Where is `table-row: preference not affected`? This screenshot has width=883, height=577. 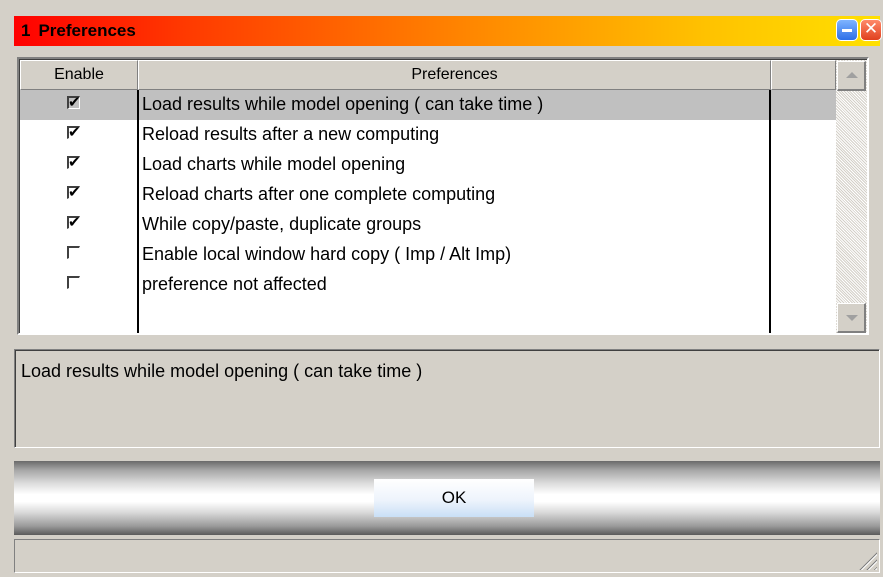
table-row: preference not affected is located at coordinates (428, 285).